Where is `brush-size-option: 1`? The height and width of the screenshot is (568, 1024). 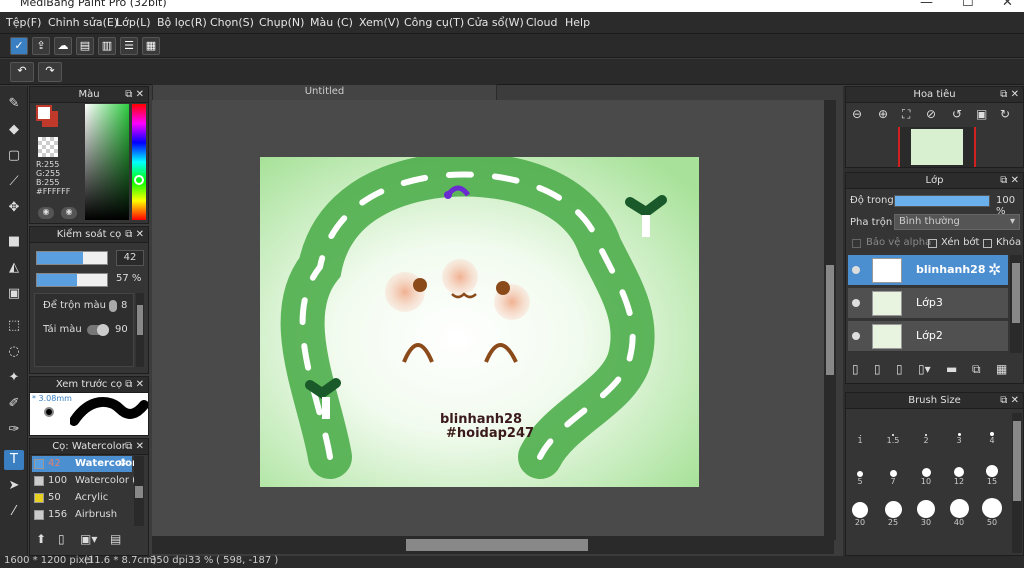
brush-size-option: 1 is located at coordinates (860, 429).